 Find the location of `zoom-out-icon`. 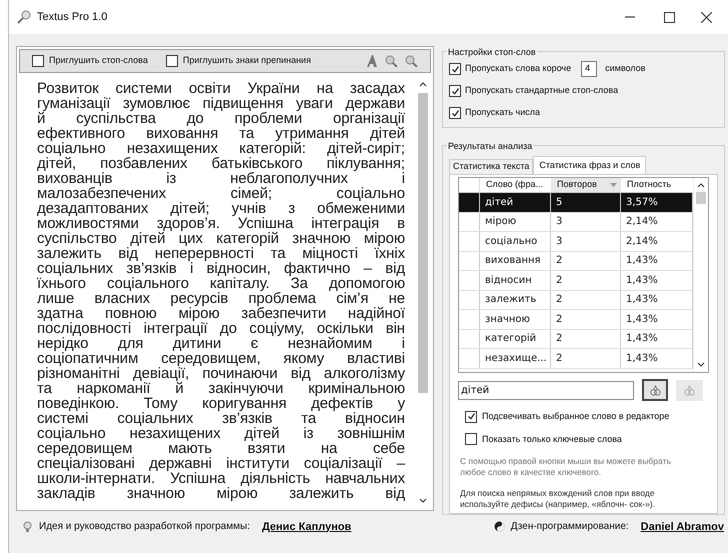

zoom-out-icon is located at coordinates (411, 61).